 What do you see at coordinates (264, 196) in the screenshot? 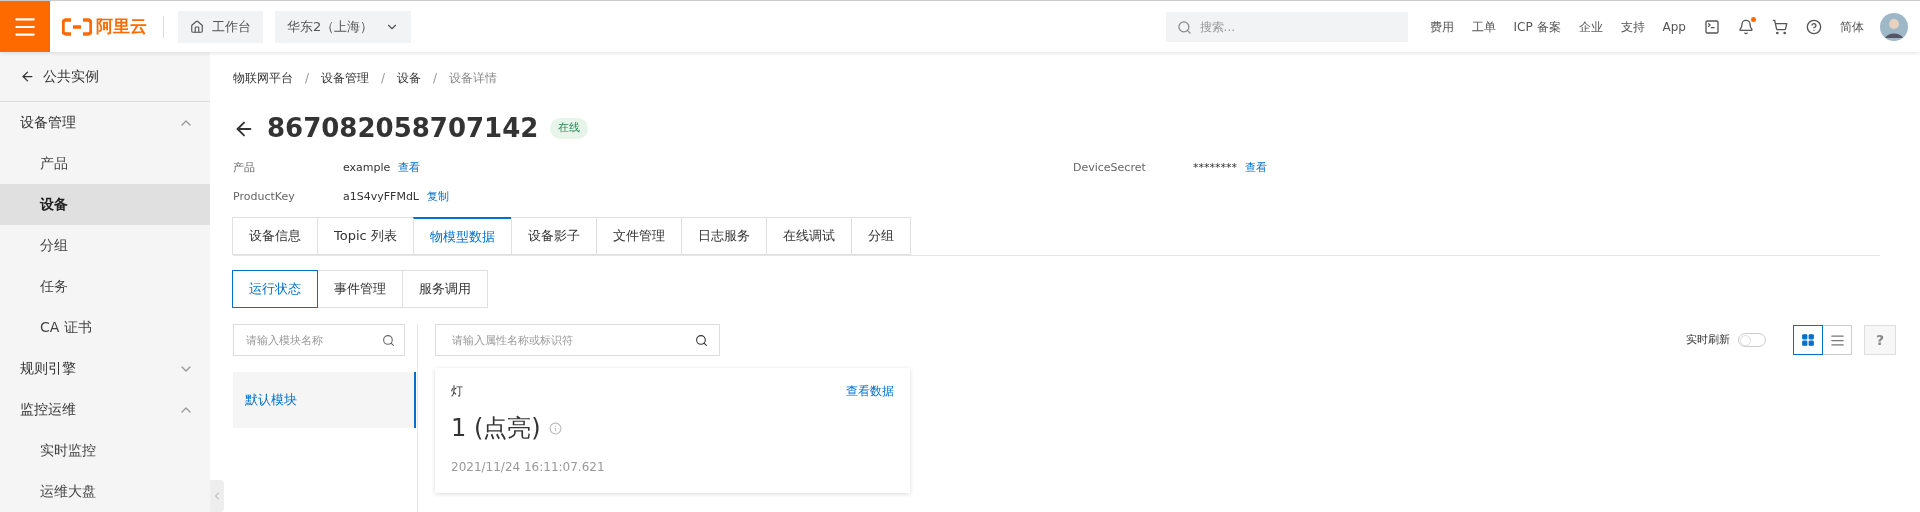
I see `field-label: ProductKey` at bounding box center [264, 196].